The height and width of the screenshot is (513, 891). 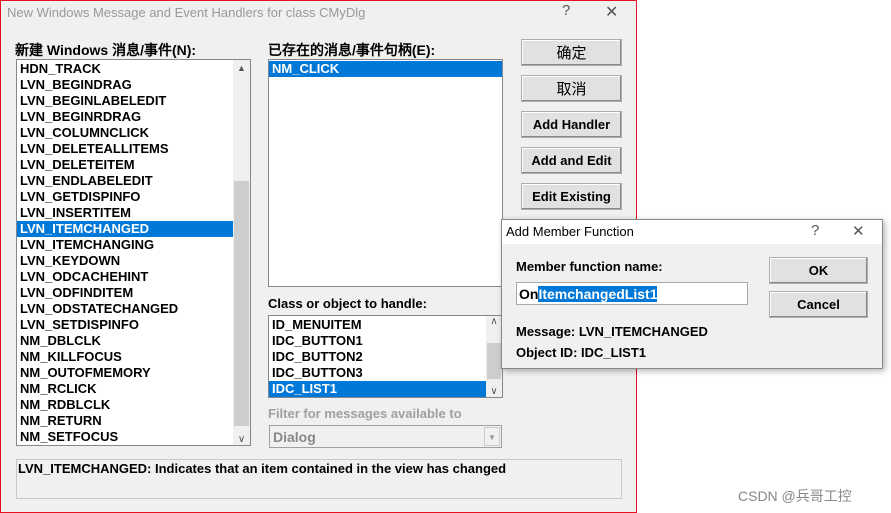 What do you see at coordinates (125, 117) in the screenshot?
I see `list-item: LVN_BEGINRDRAG` at bounding box center [125, 117].